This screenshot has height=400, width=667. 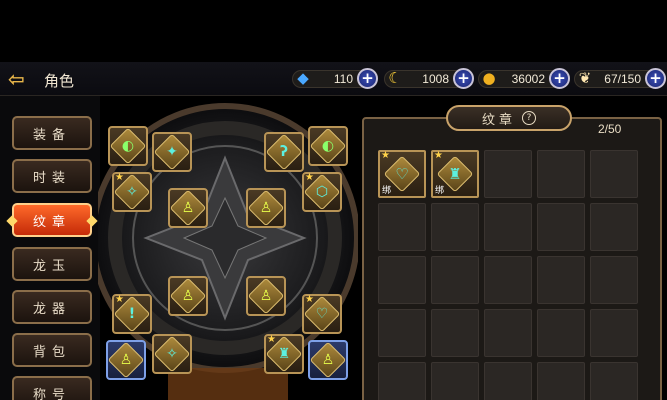 I want to click on tab-costume: 时装, so click(x=52, y=176).